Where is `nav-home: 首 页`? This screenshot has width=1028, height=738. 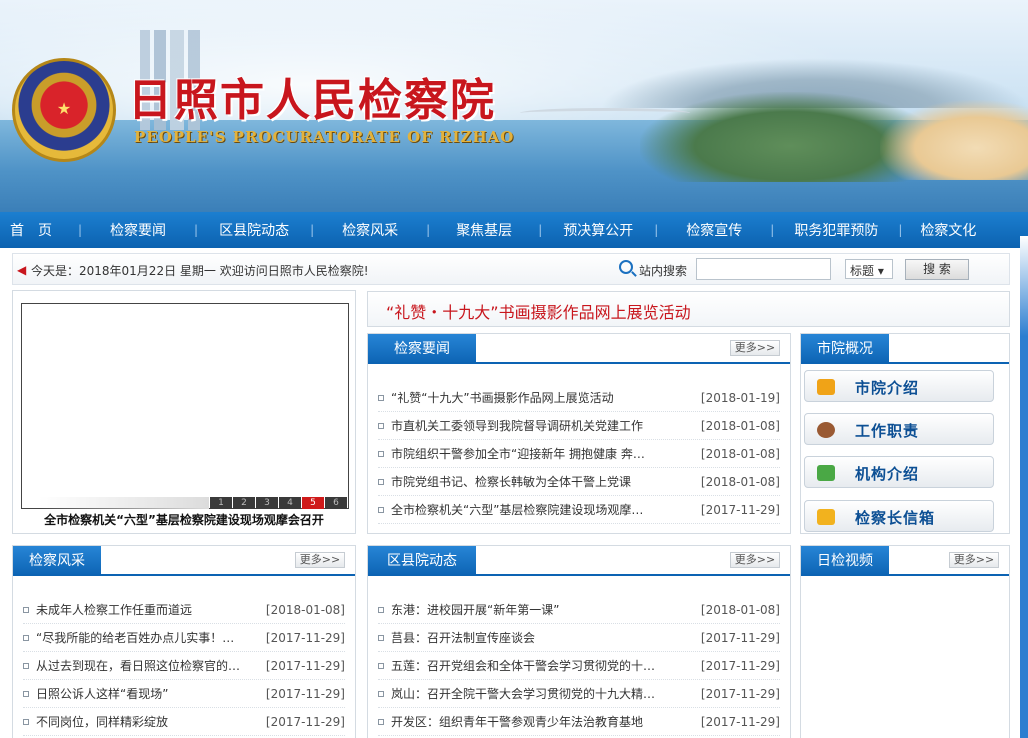 nav-home: 首 页 is located at coordinates (41, 230).